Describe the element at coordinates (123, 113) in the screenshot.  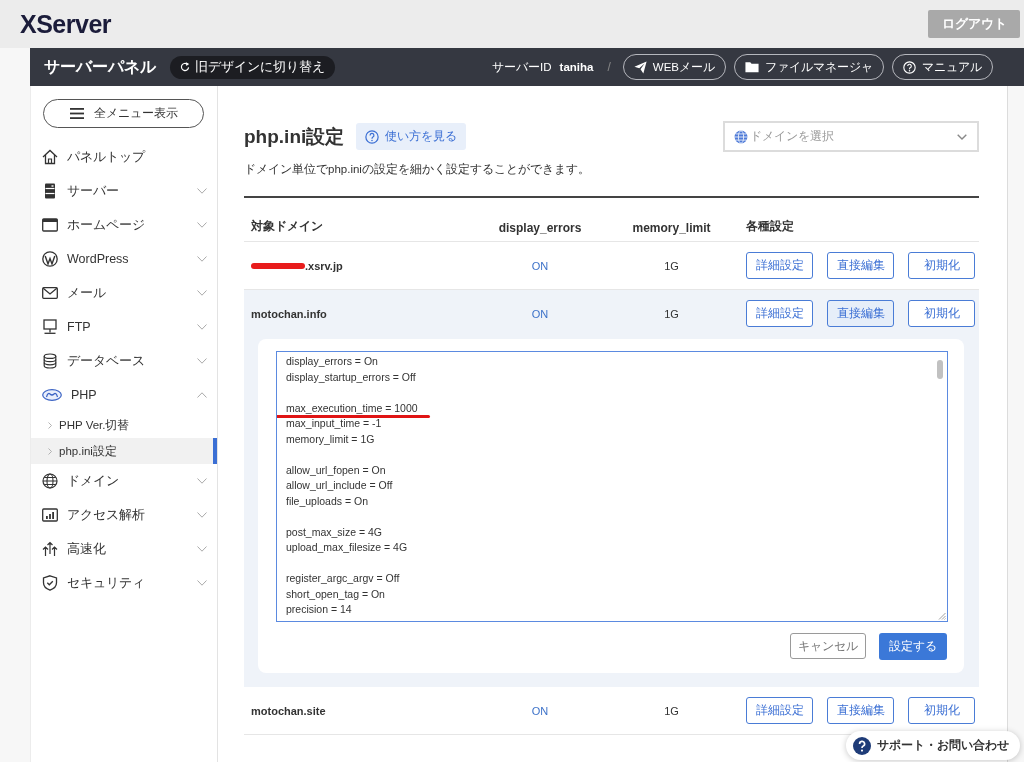
I see `all-menu-button: 全メニュー表示` at that location.